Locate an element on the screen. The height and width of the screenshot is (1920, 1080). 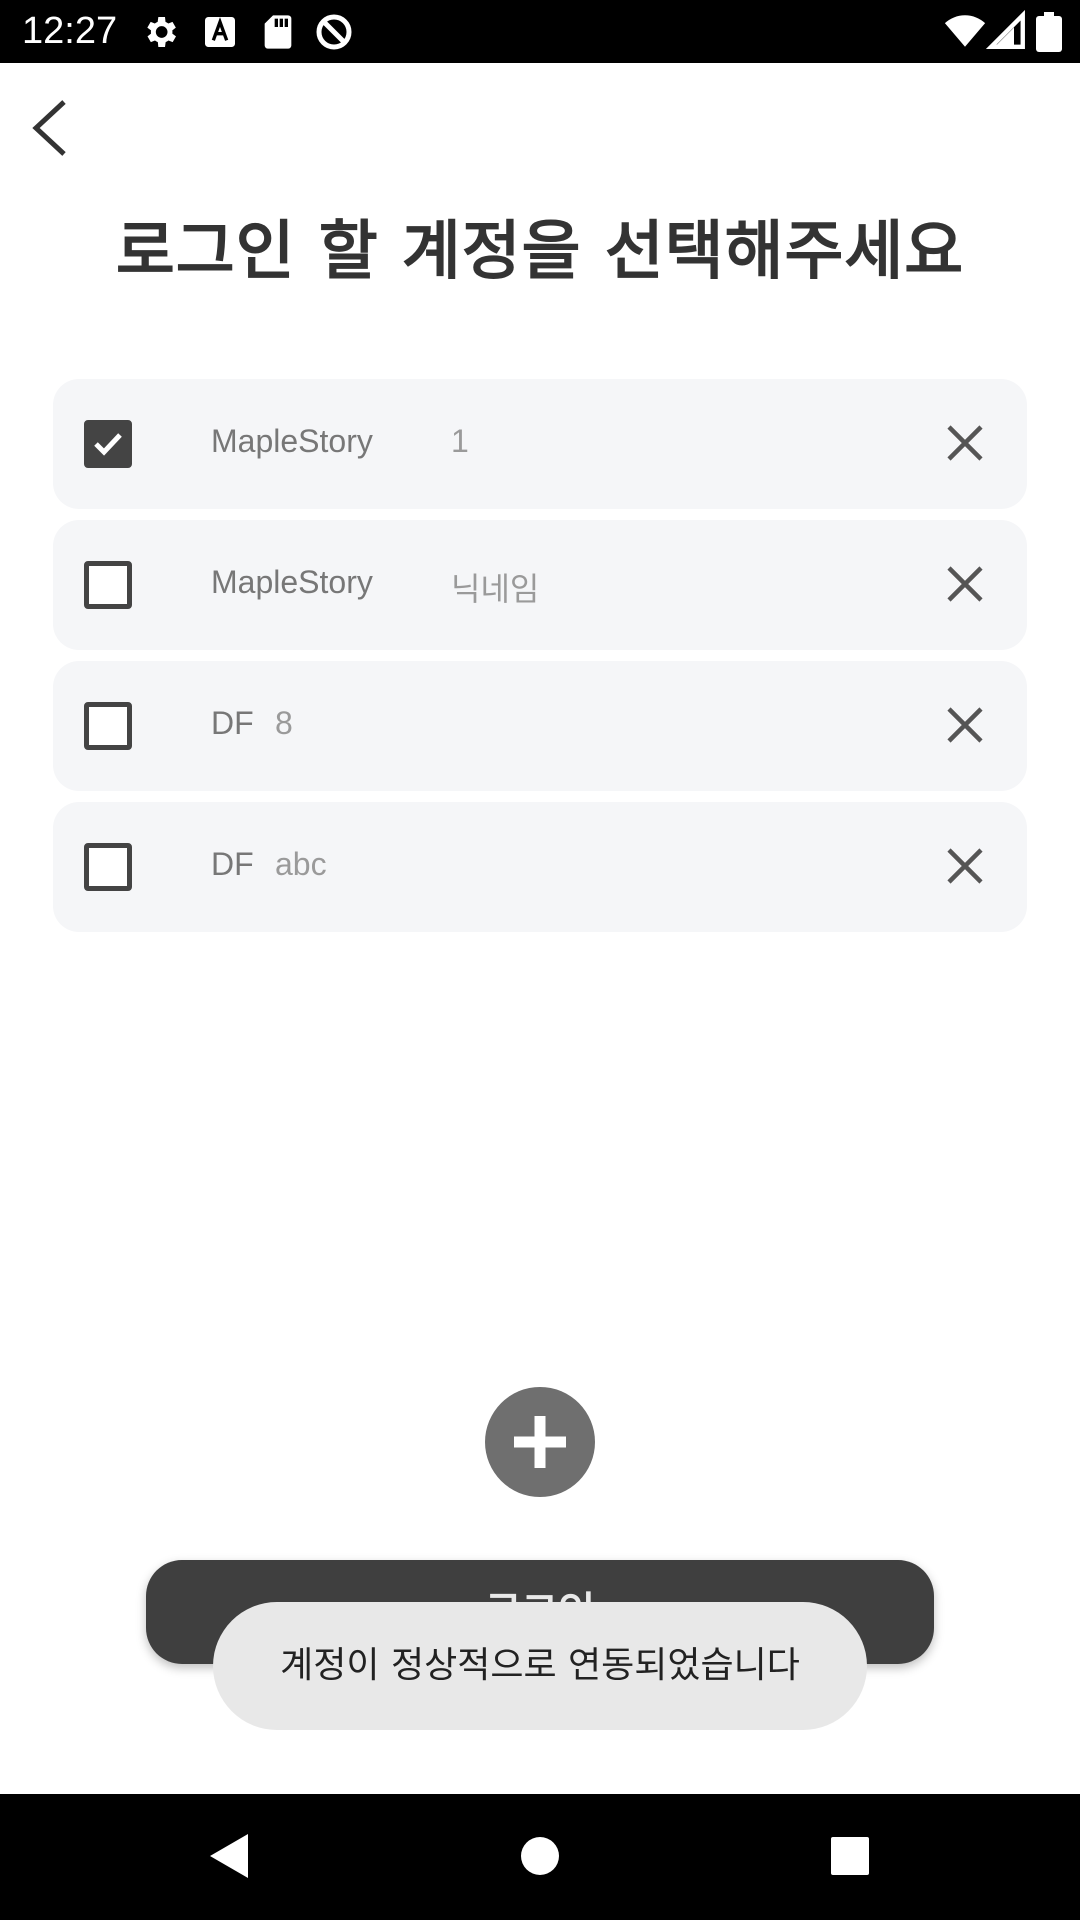
account-name: 8 is located at coordinates (284, 723).